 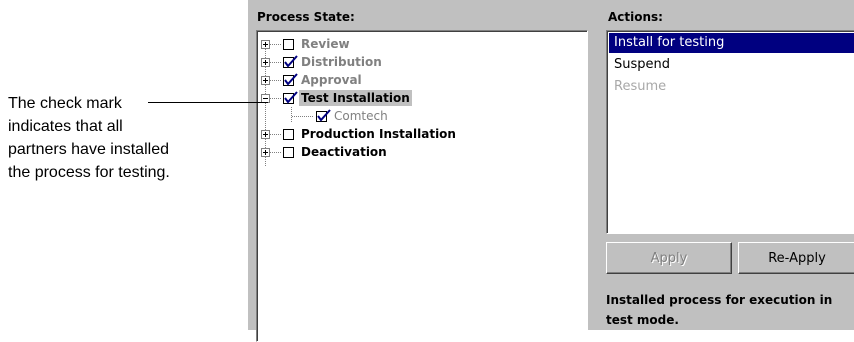 I want to click on tree-node-review: Review, so click(x=306, y=44).